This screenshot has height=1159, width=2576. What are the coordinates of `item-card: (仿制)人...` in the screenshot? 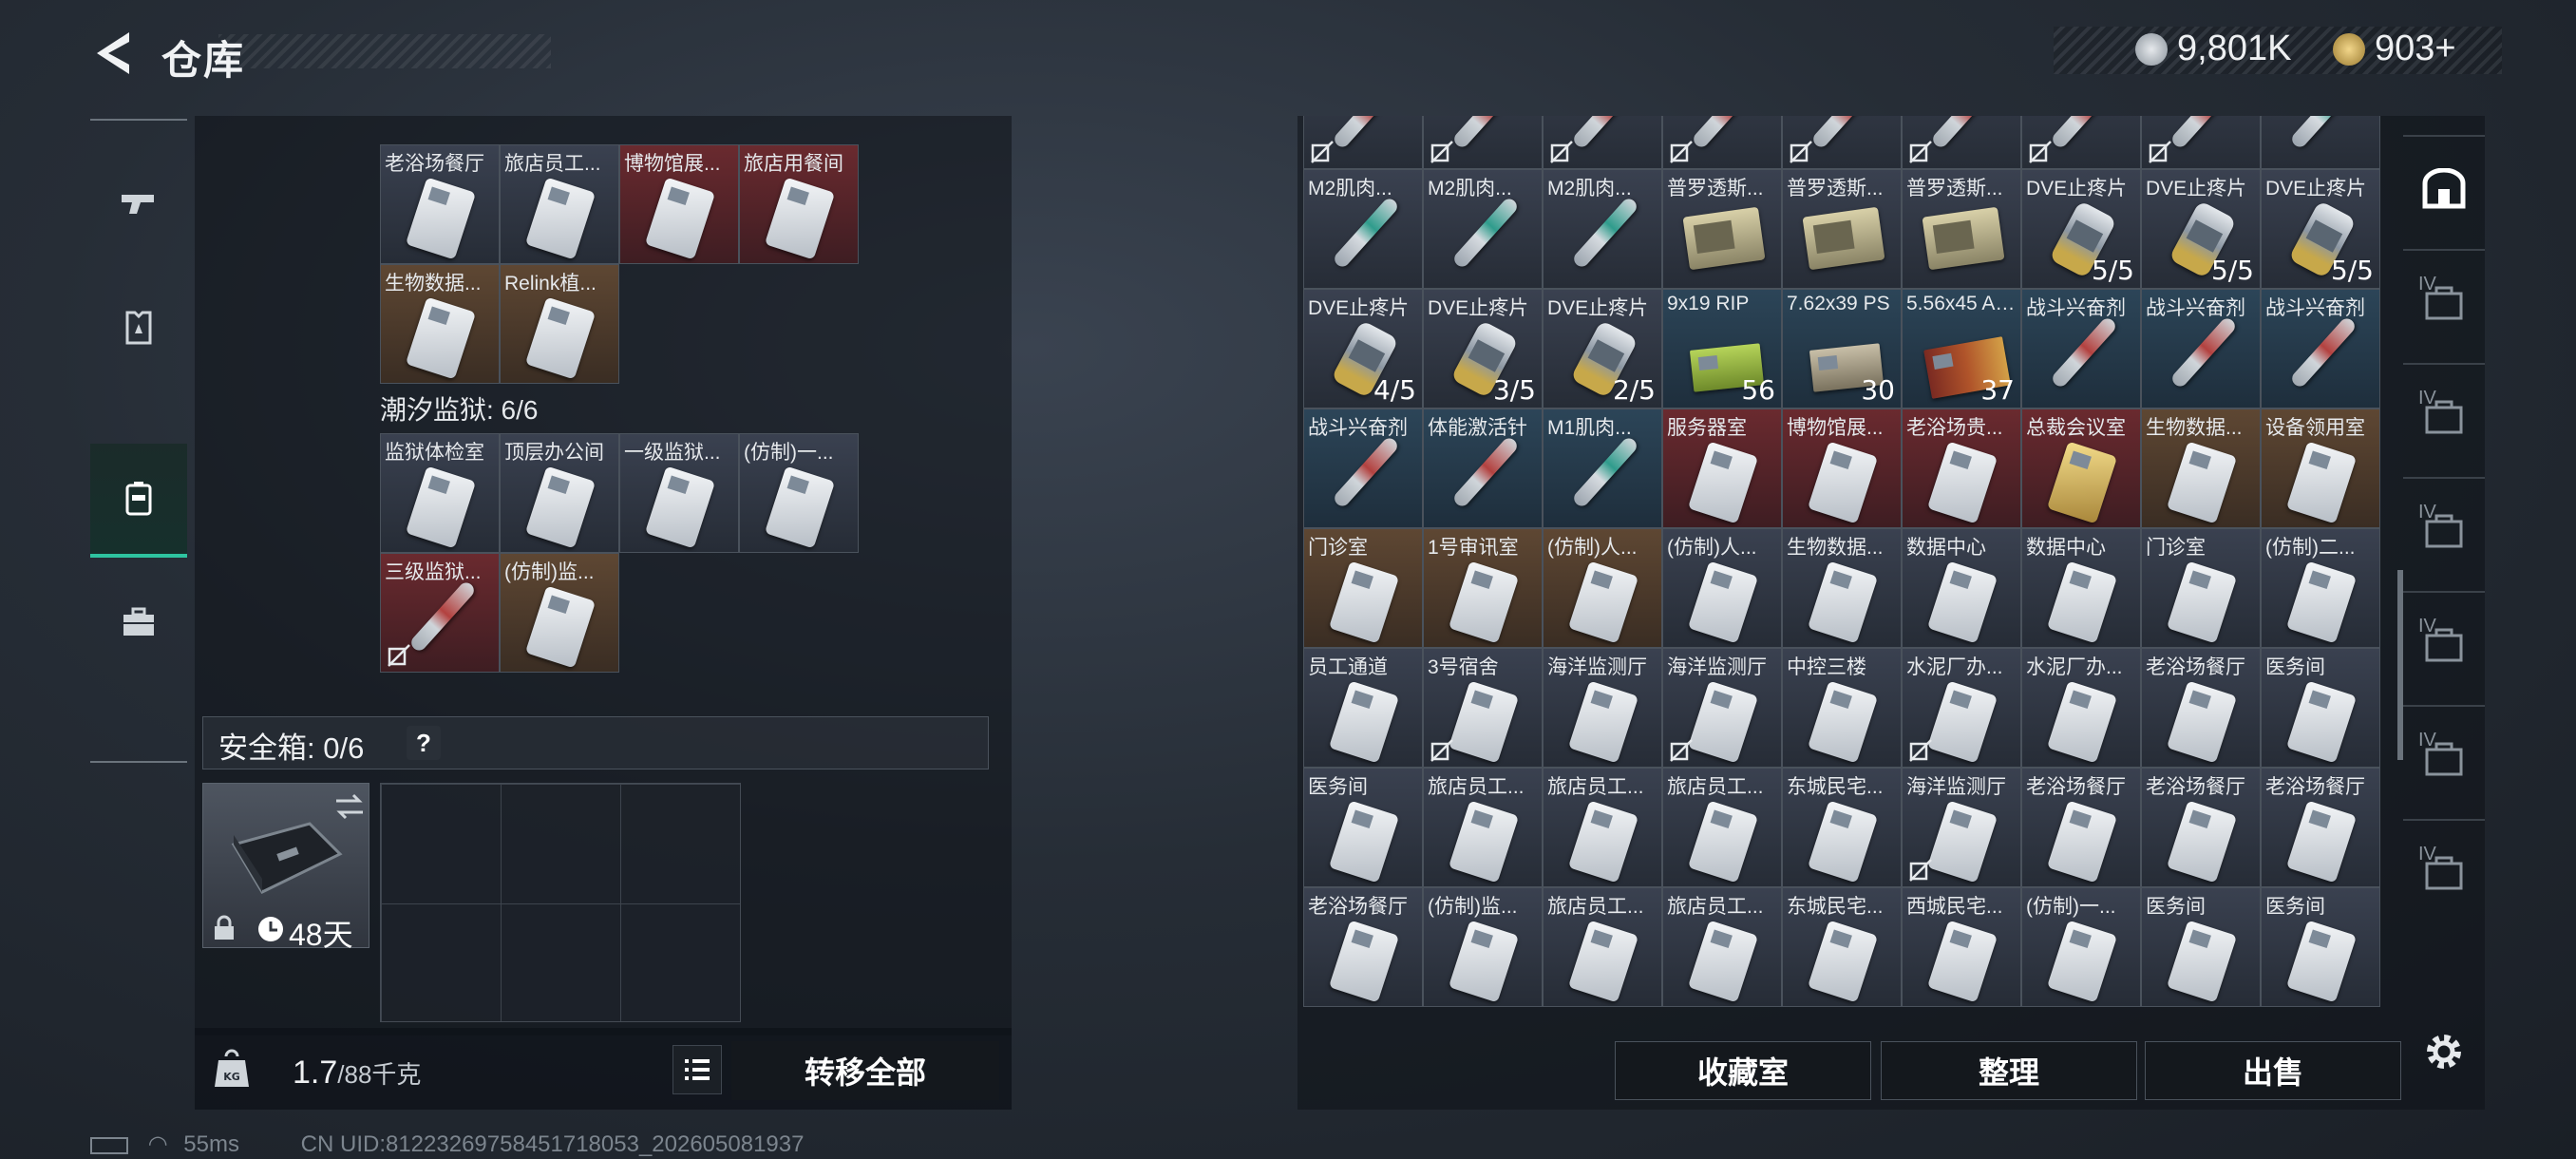 It's located at (1602, 588).